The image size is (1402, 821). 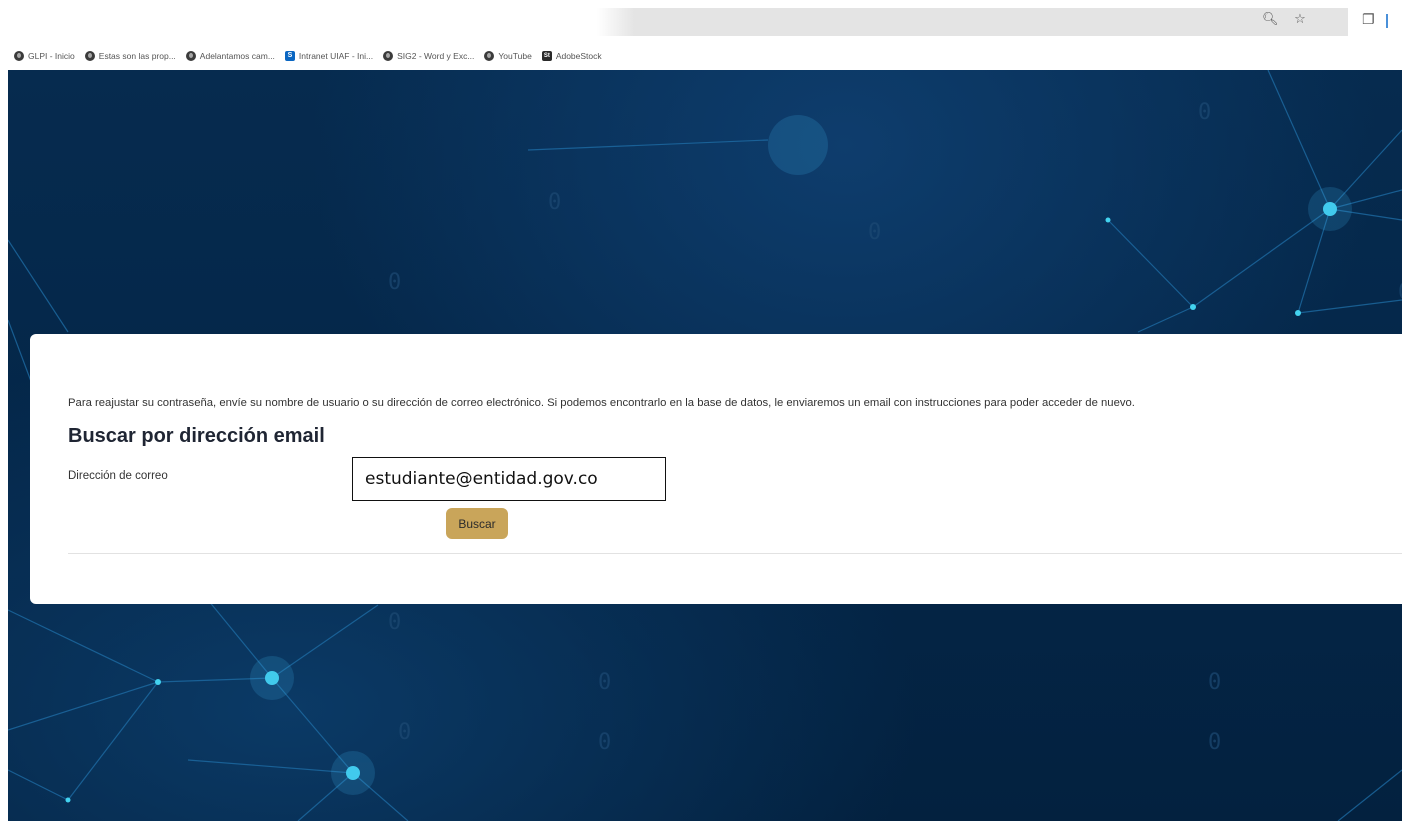 I want to click on bookmark-star-icon: ☆, so click(x=1300, y=19).